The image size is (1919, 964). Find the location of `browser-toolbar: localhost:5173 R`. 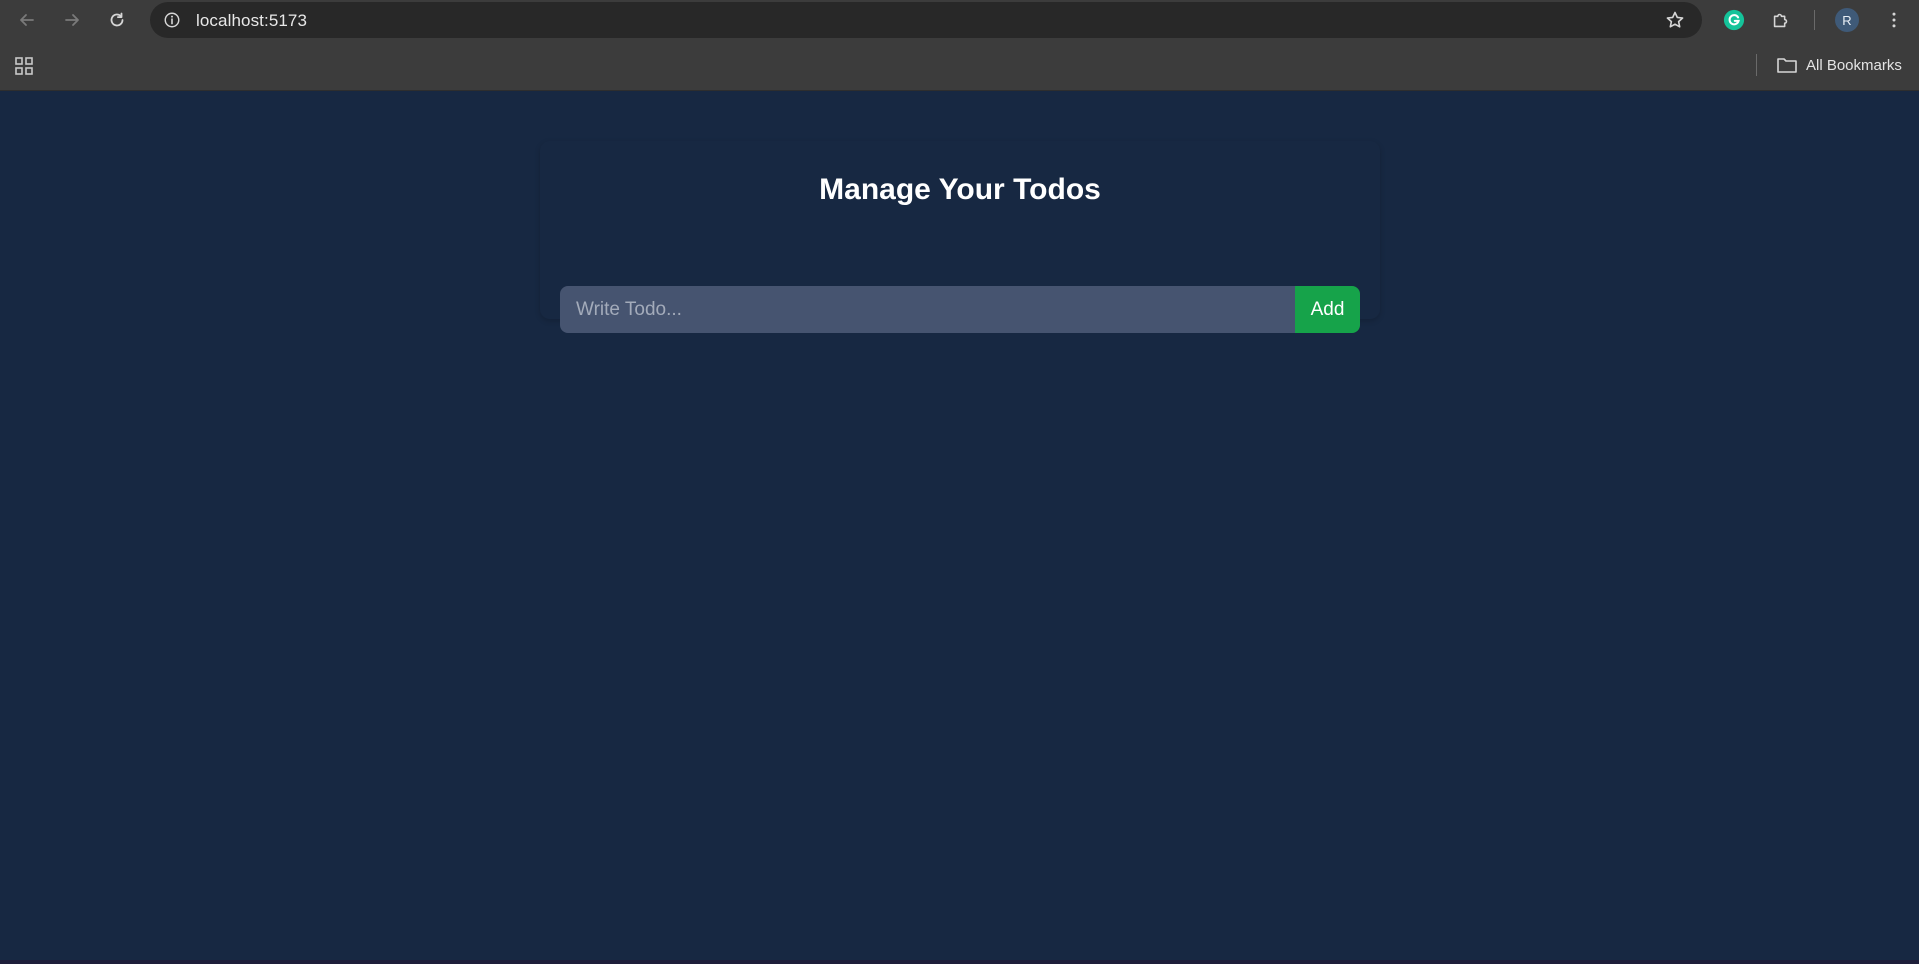

browser-toolbar: localhost:5173 R is located at coordinates (959, 20).